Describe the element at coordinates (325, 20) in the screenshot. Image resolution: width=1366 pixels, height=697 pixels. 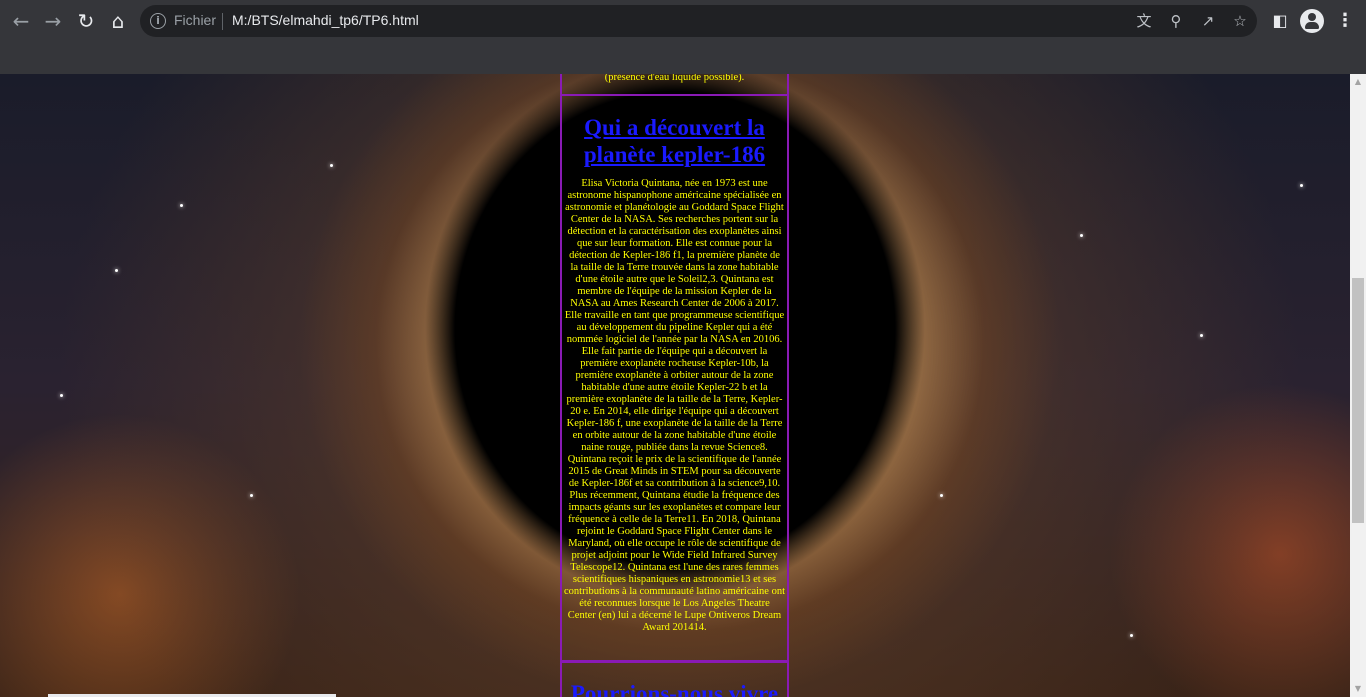
I see `url-text: M:/BTS/elmahdi_tp6/TP6.html` at that location.